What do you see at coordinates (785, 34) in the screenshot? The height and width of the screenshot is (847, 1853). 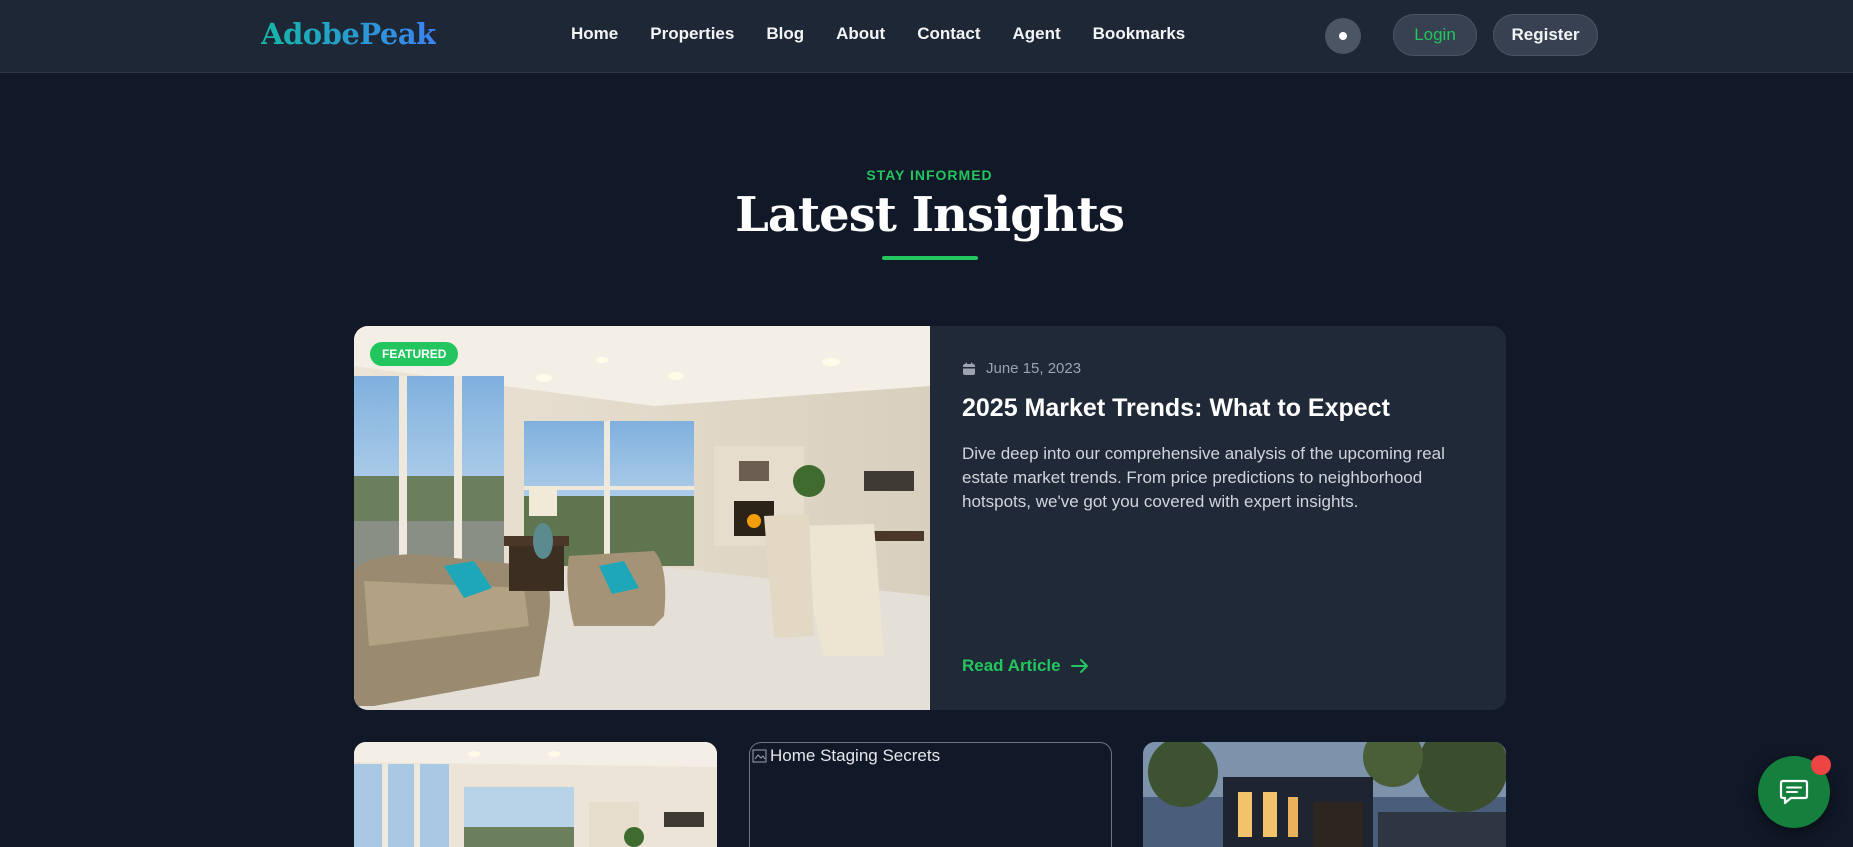 I see `nav-link-blog: Blog` at bounding box center [785, 34].